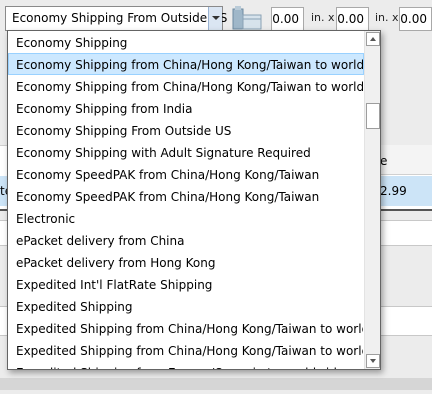  I want to click on dropdown-item: Electronic, so click(186, 218).